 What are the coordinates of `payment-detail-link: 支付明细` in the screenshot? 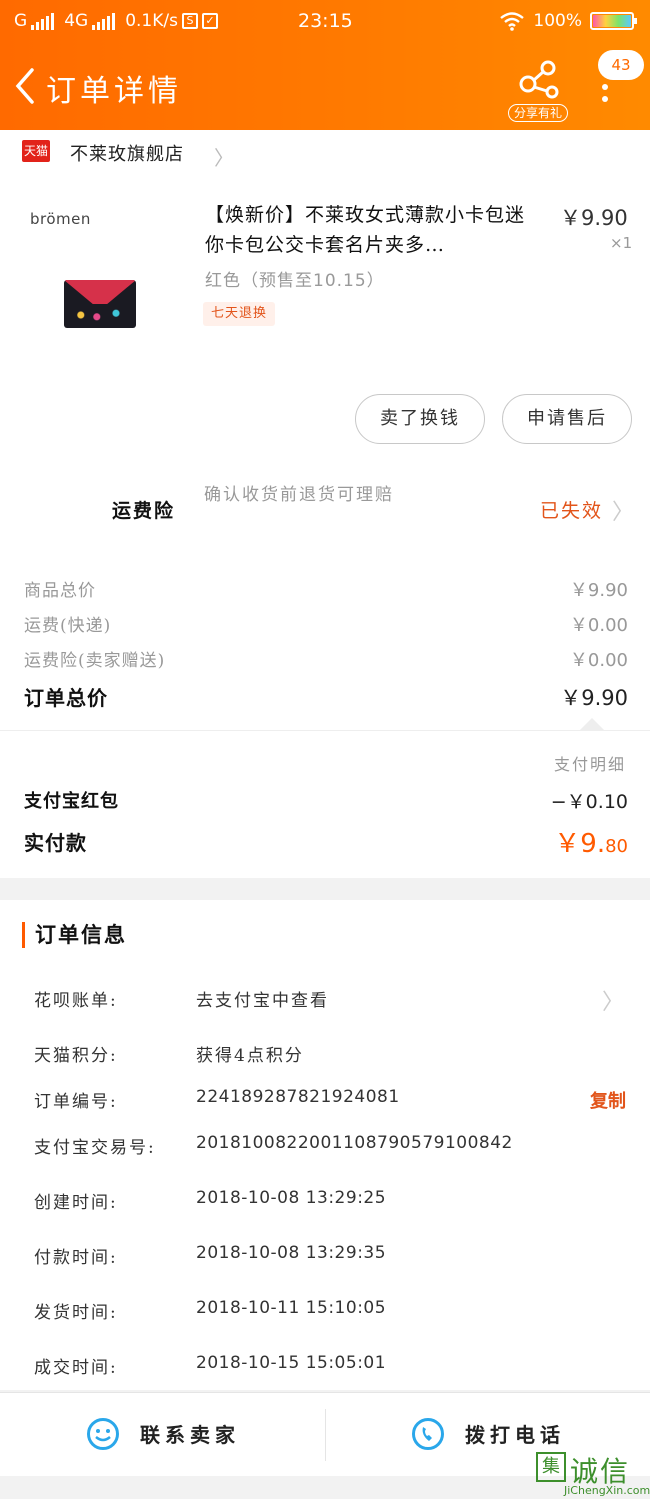 It's located at (590, 763).